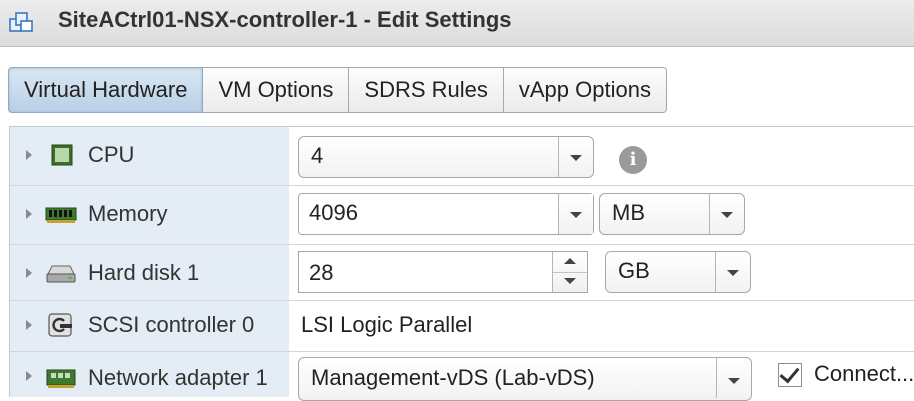  I want to click on tab-vm-options: VM Options, so click(276, 90).